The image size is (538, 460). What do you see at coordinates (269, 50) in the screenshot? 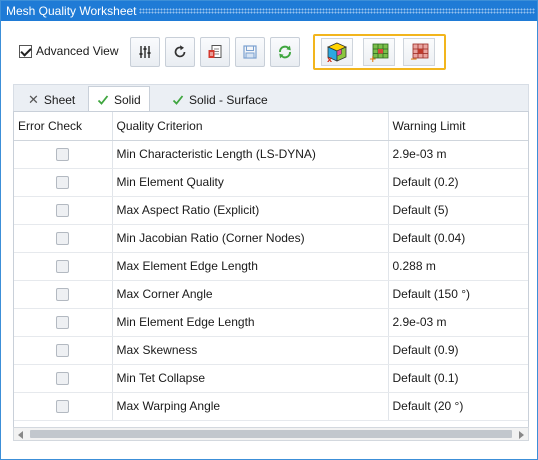
I see `toolbar: Advanced View x + −` at bounding box center [269, 50].